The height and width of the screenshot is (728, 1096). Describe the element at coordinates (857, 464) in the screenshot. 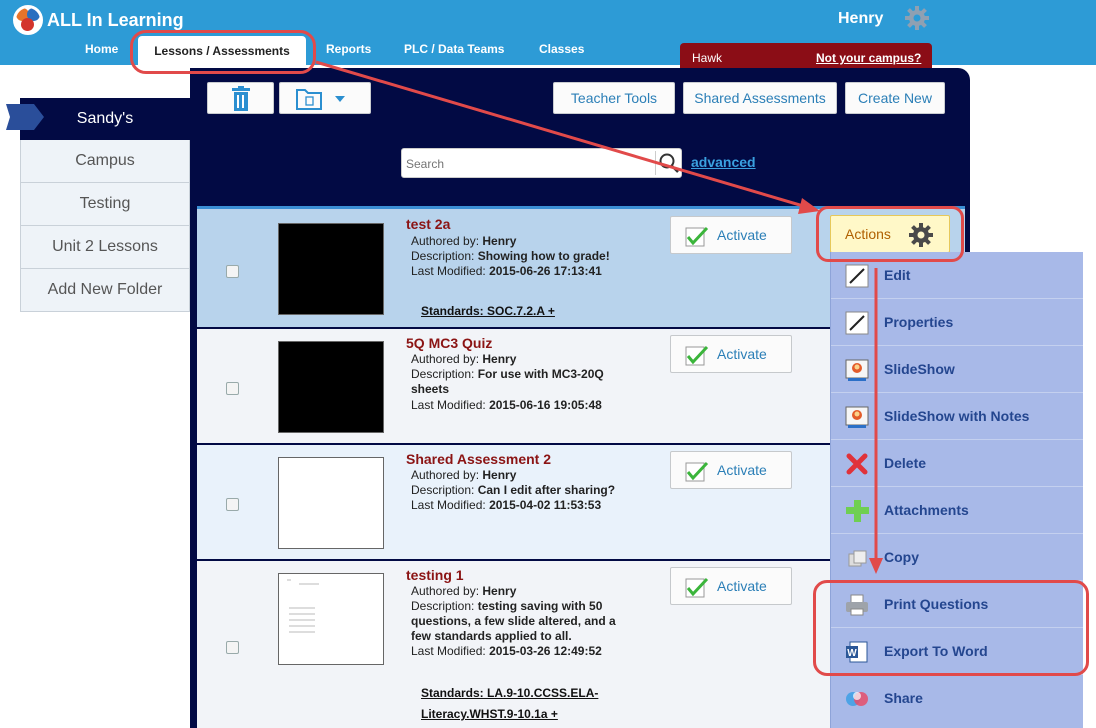

I see `red-x-icon` at that location.